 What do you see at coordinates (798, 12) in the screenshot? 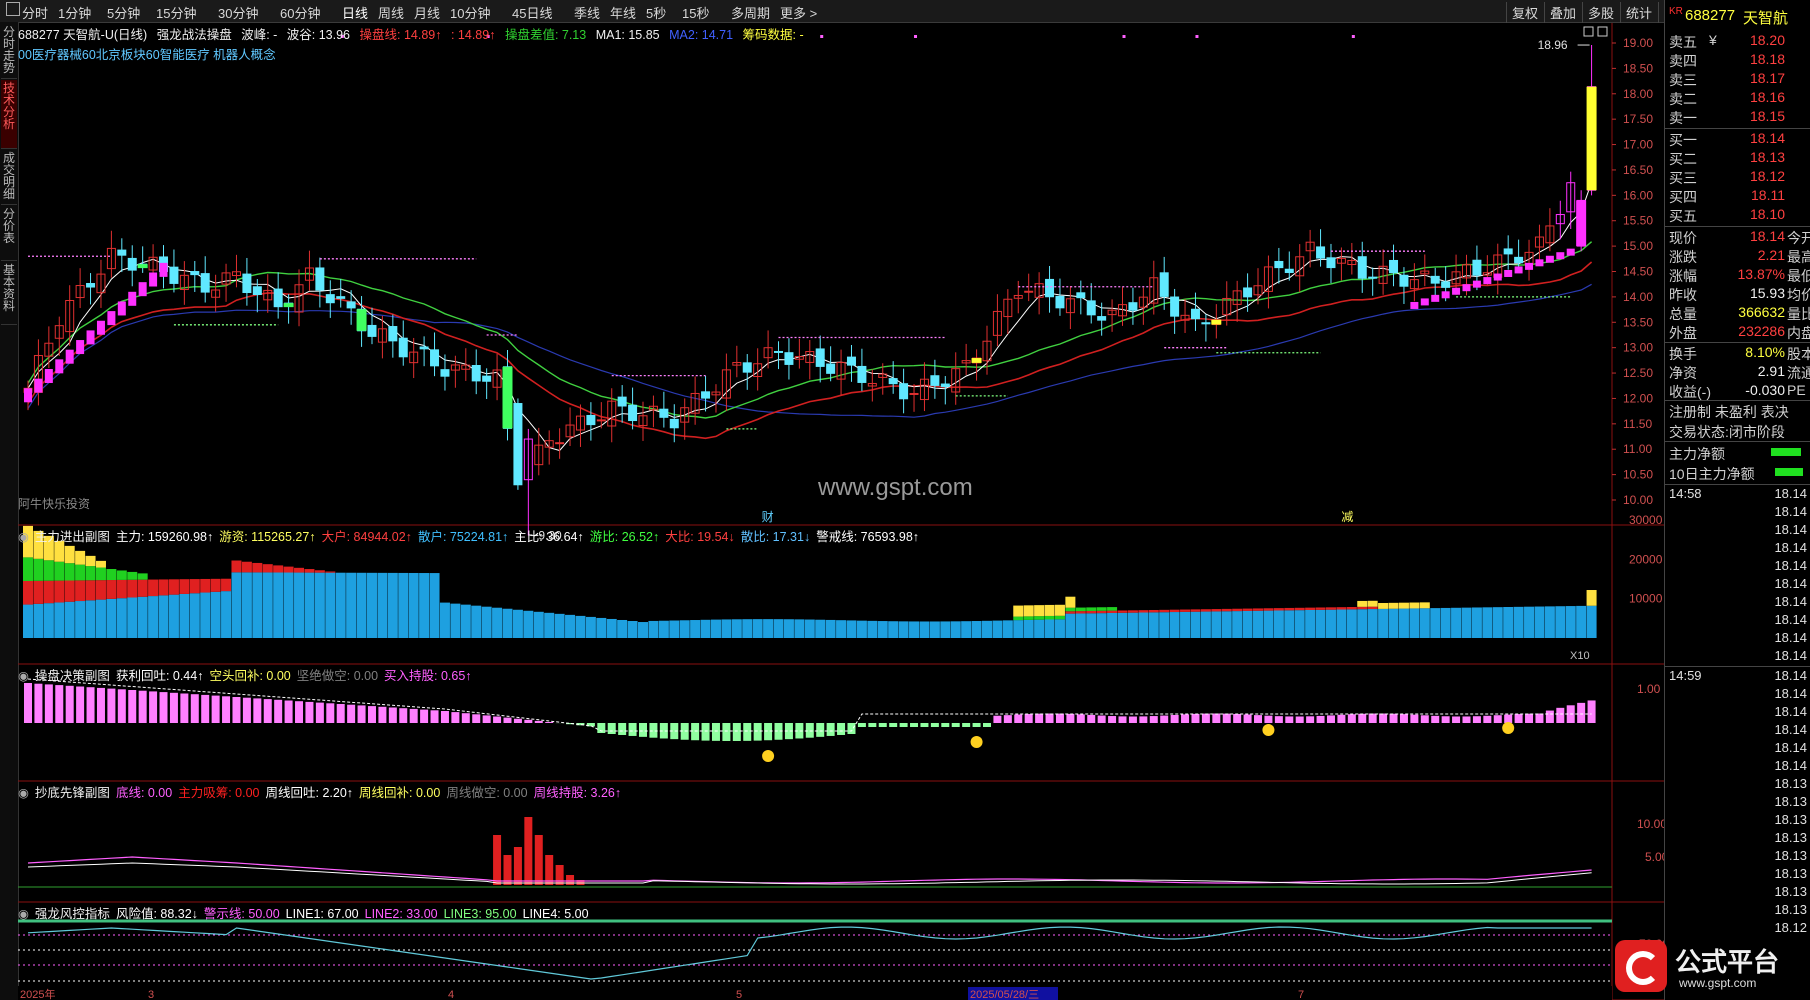
I see `period-tab-16: 更多 >` at bounding box center [798, 12].